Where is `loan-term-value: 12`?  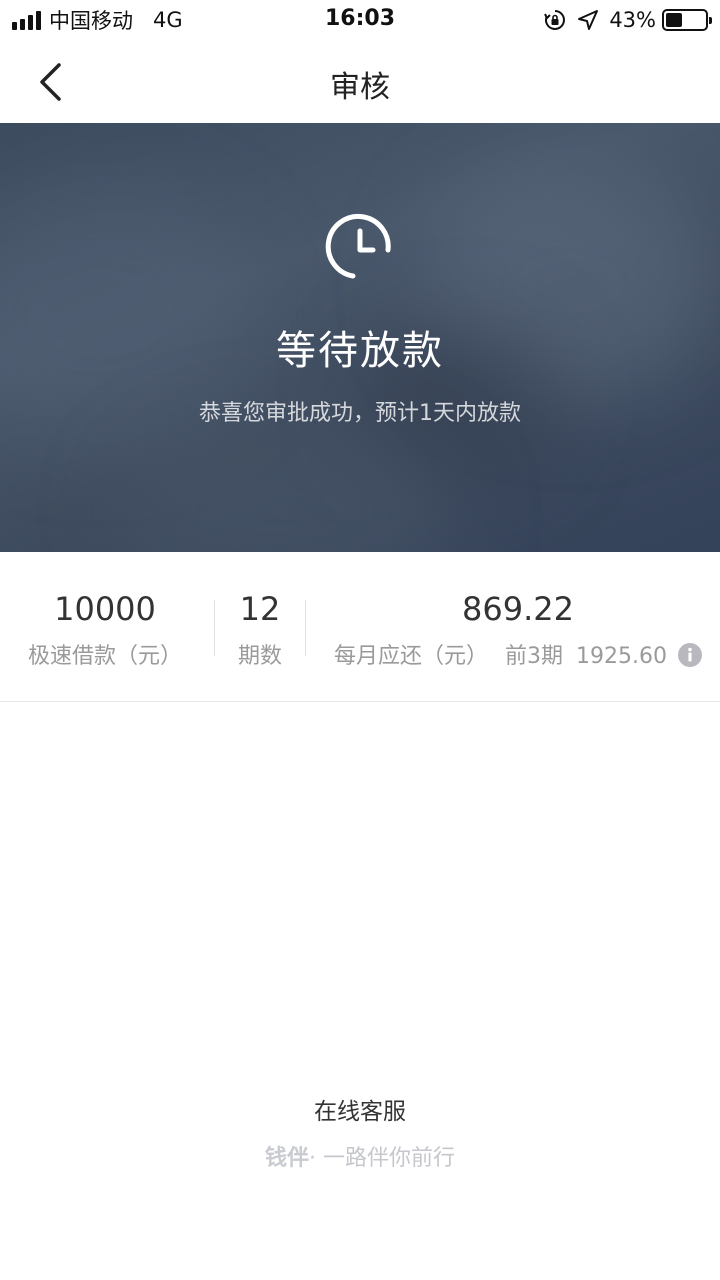
loan-term-value: 12 is located at coordinates (260, 609).